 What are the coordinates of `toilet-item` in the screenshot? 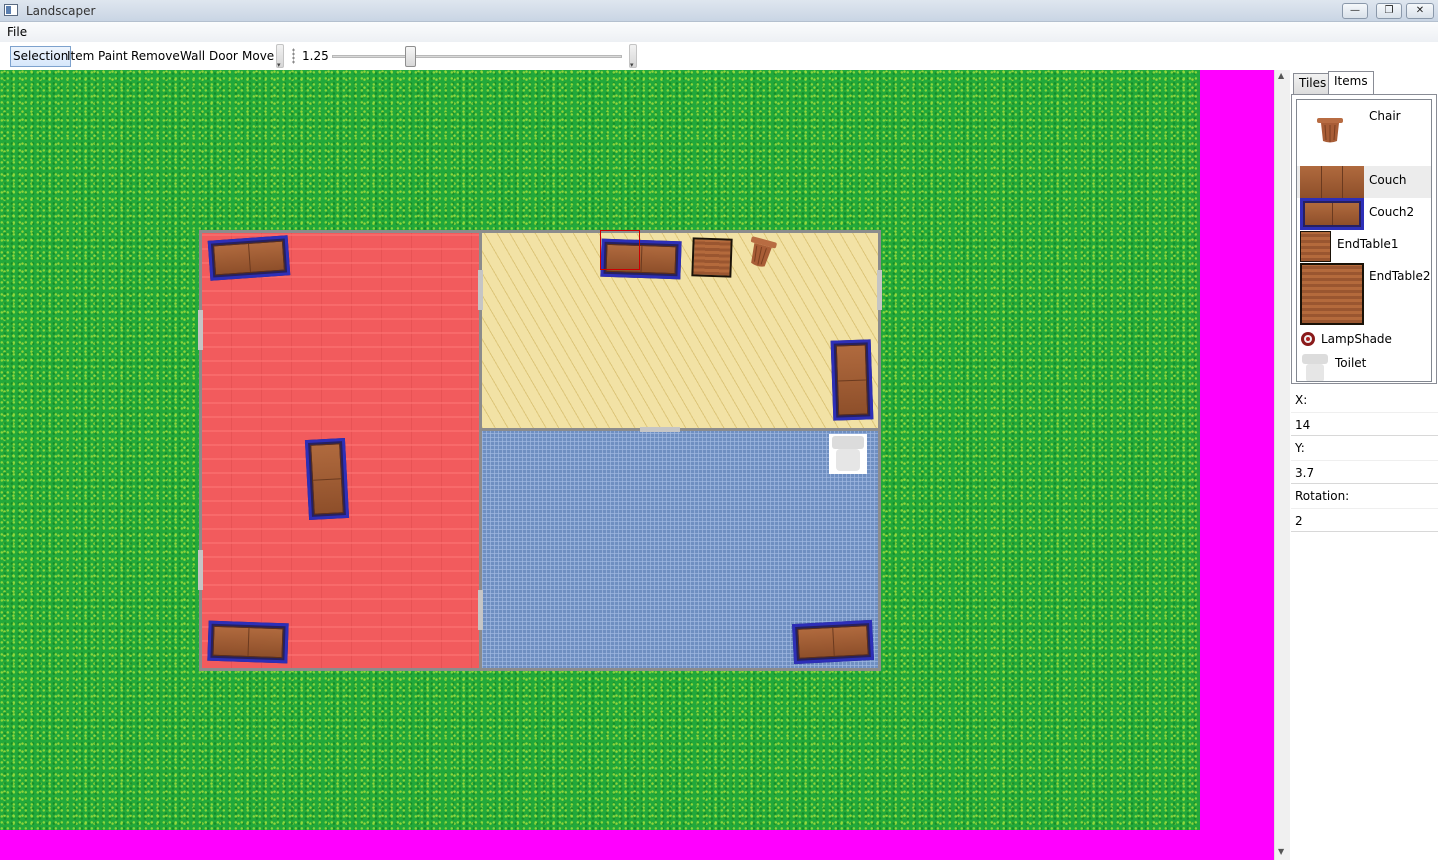 It's located at (848, 454).